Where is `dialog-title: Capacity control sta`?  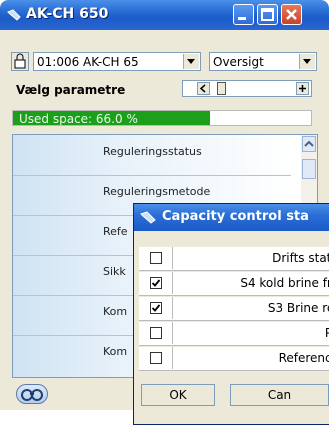
dialog-title: Capacity control sta is located at coordinates (235, 216).